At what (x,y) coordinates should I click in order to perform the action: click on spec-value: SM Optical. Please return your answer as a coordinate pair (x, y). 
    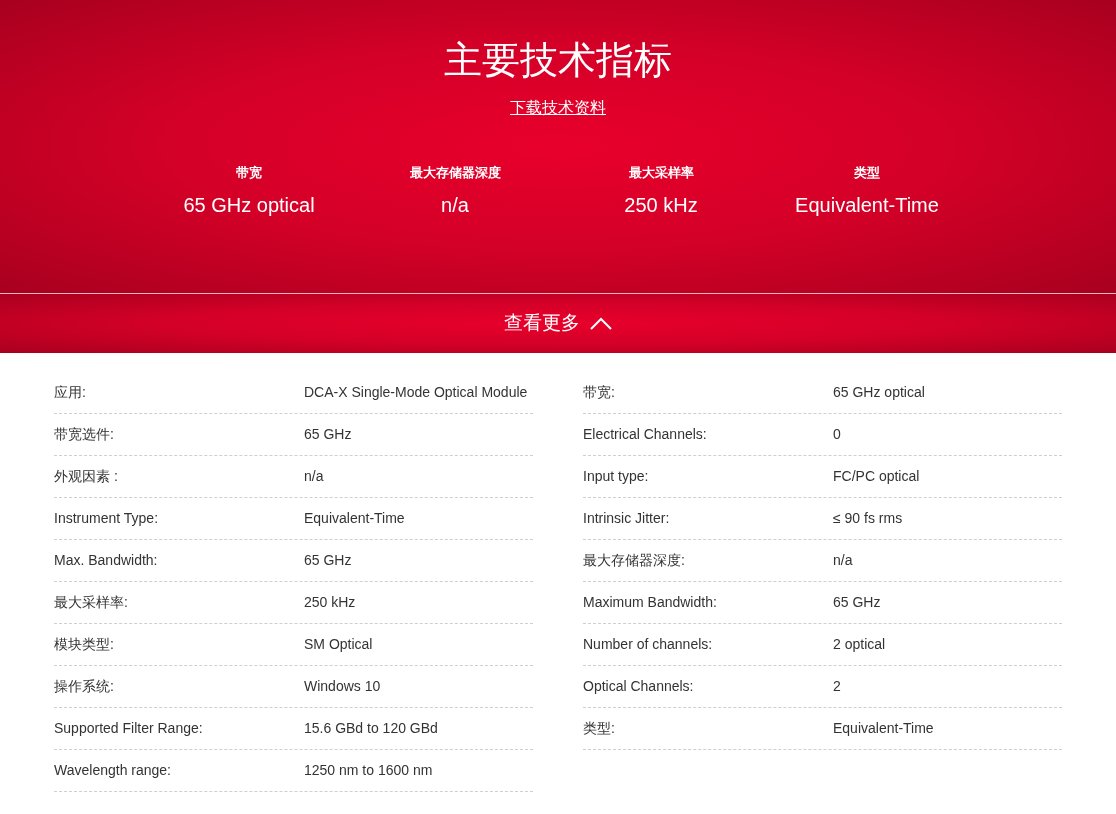
    Looking at the image, I should click on (338, 644).